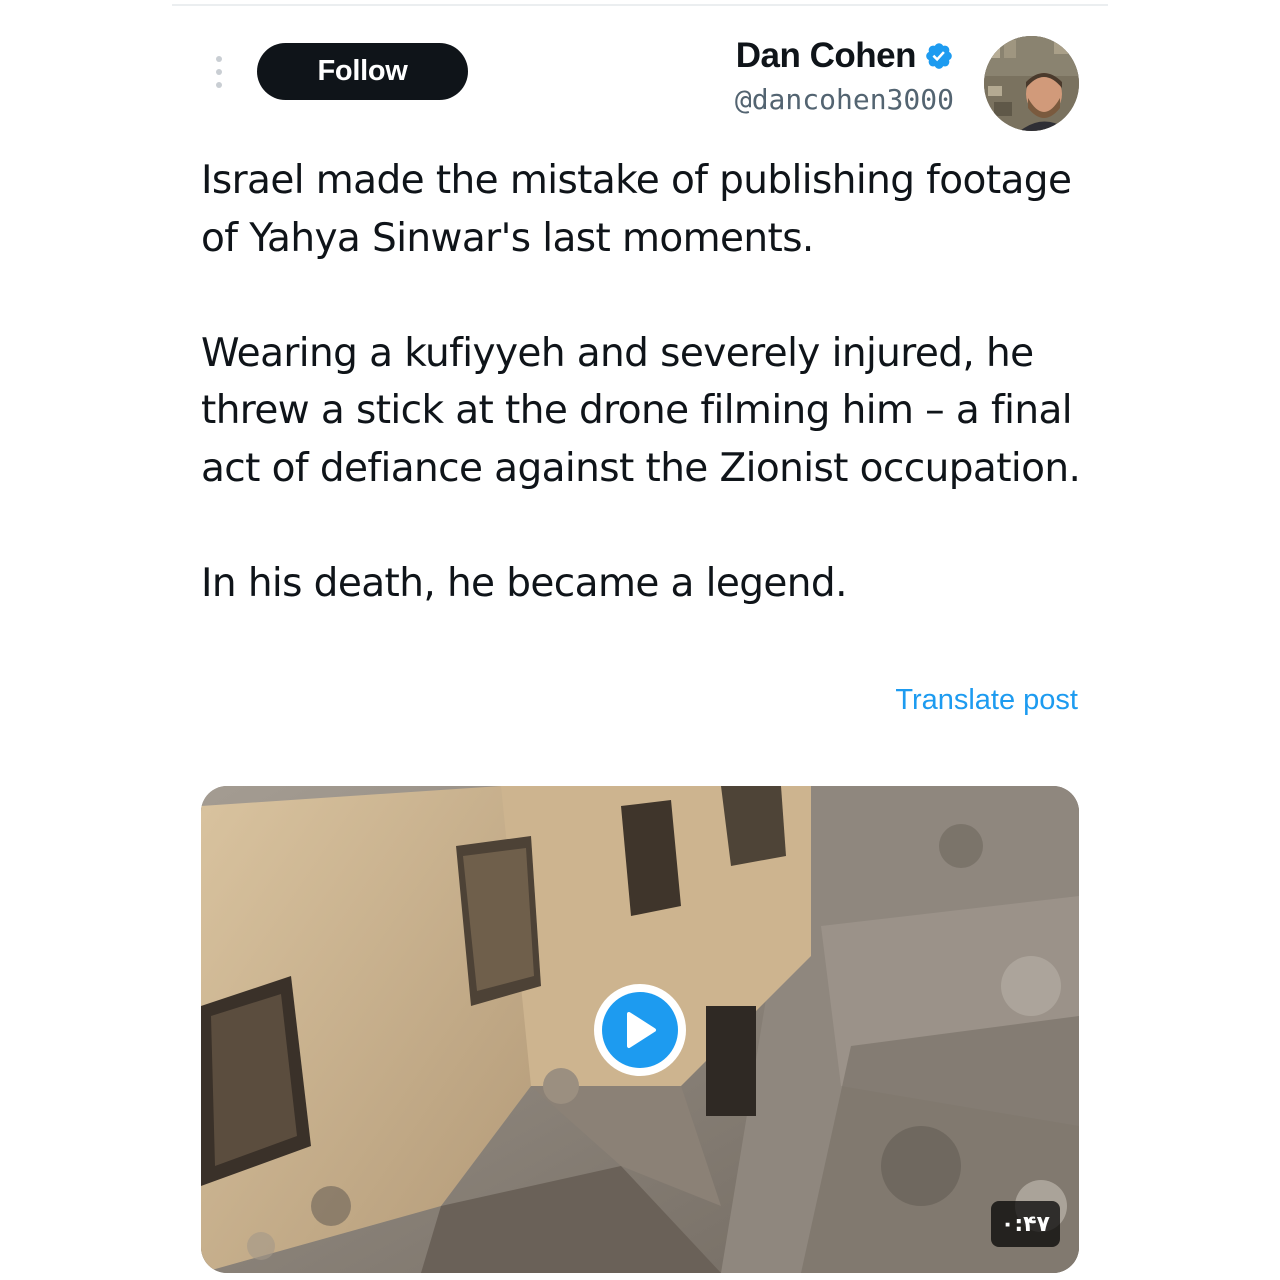  I want to click on play-icon, so click(641, 1030).